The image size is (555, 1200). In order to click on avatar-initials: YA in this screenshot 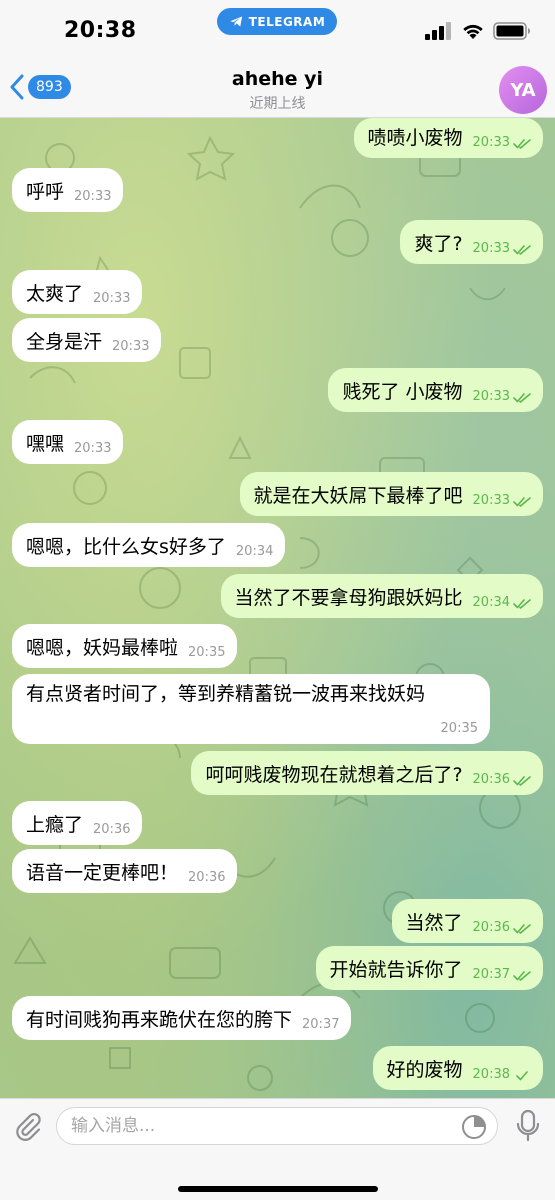, I will do `click(523, 90)`.